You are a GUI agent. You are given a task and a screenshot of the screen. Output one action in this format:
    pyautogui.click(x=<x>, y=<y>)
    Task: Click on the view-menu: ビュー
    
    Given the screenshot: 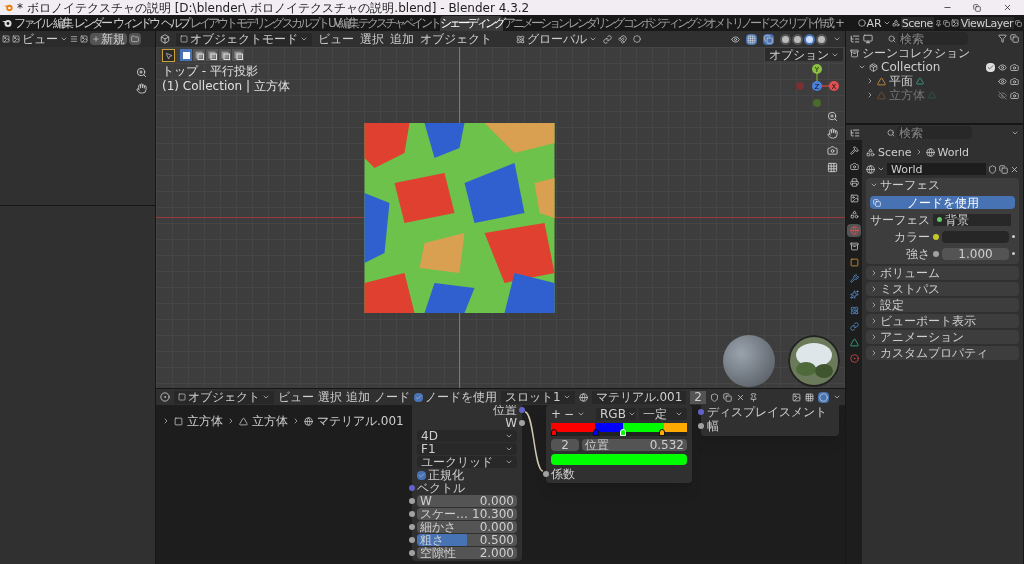 What is the action you would take?
    pyautogui.click(x=40, y=39)
    